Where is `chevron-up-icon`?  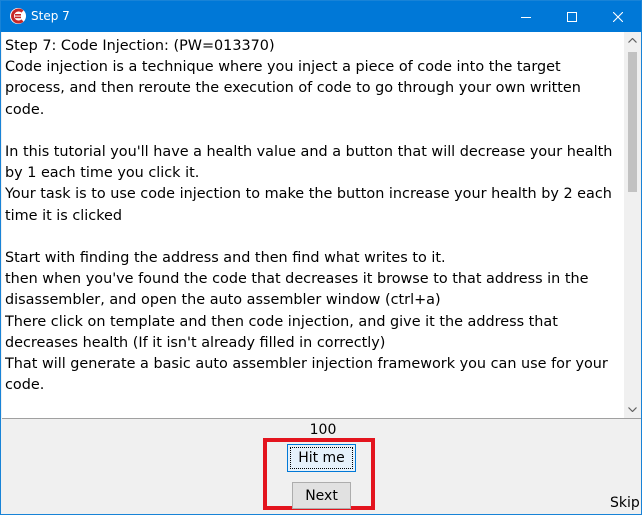
chevron-up-icon is located at coordinates (632, 40).